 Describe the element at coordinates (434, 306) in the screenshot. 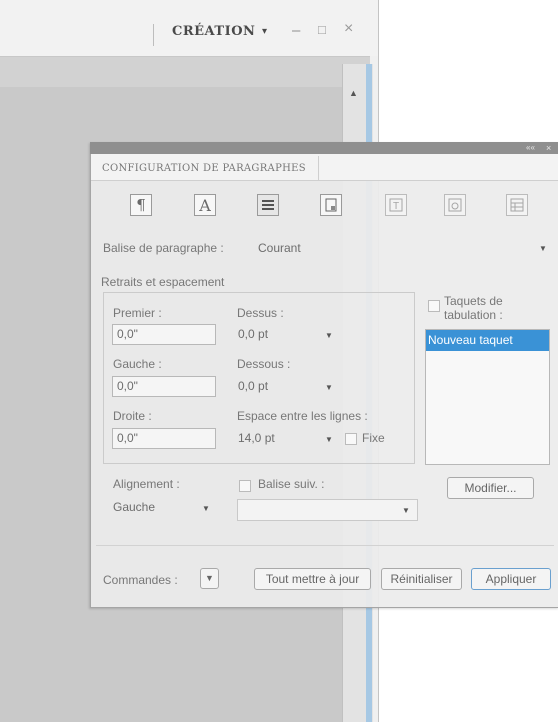

I see `tabs-checkbox` at that location.